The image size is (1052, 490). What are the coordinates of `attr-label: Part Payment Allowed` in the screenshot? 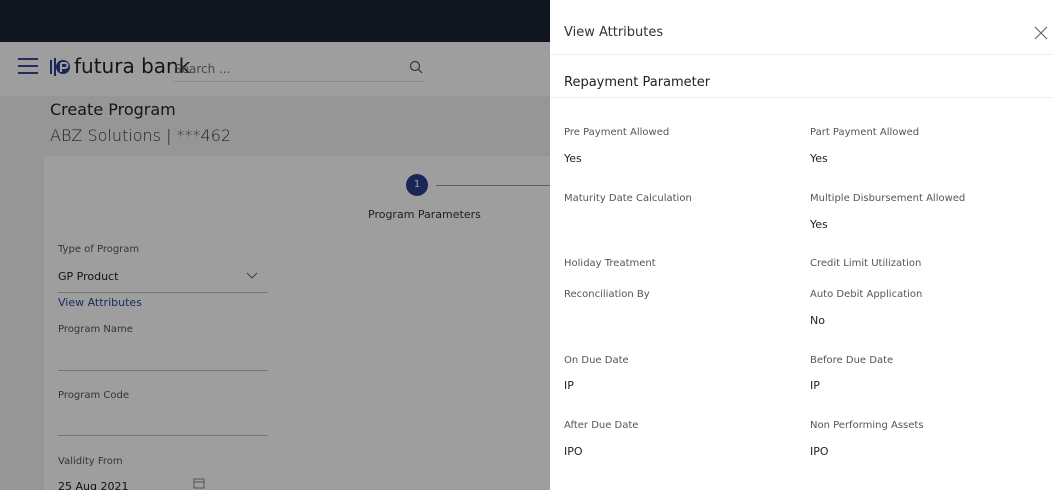 It's located at (865, 132).